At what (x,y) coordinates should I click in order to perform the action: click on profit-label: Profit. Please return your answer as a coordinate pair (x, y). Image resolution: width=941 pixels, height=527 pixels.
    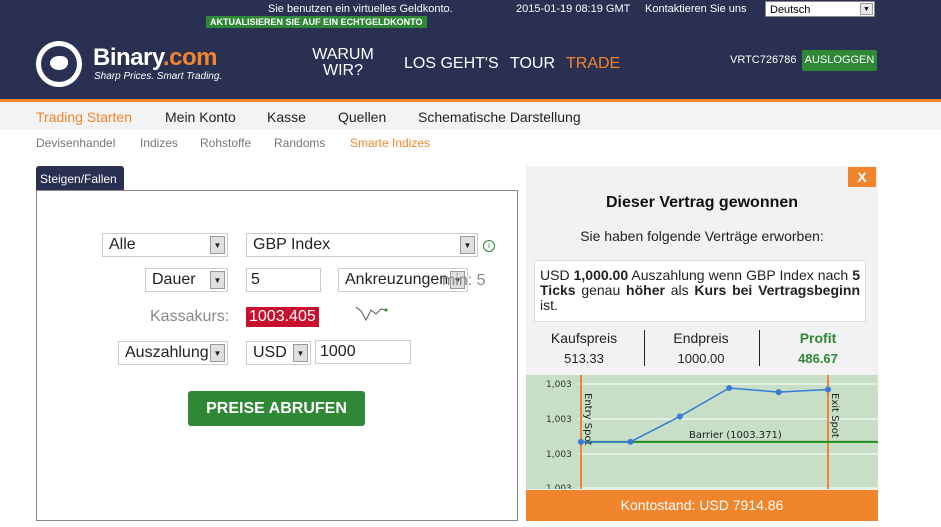
    Looking at the image, I should click on (818, 338).